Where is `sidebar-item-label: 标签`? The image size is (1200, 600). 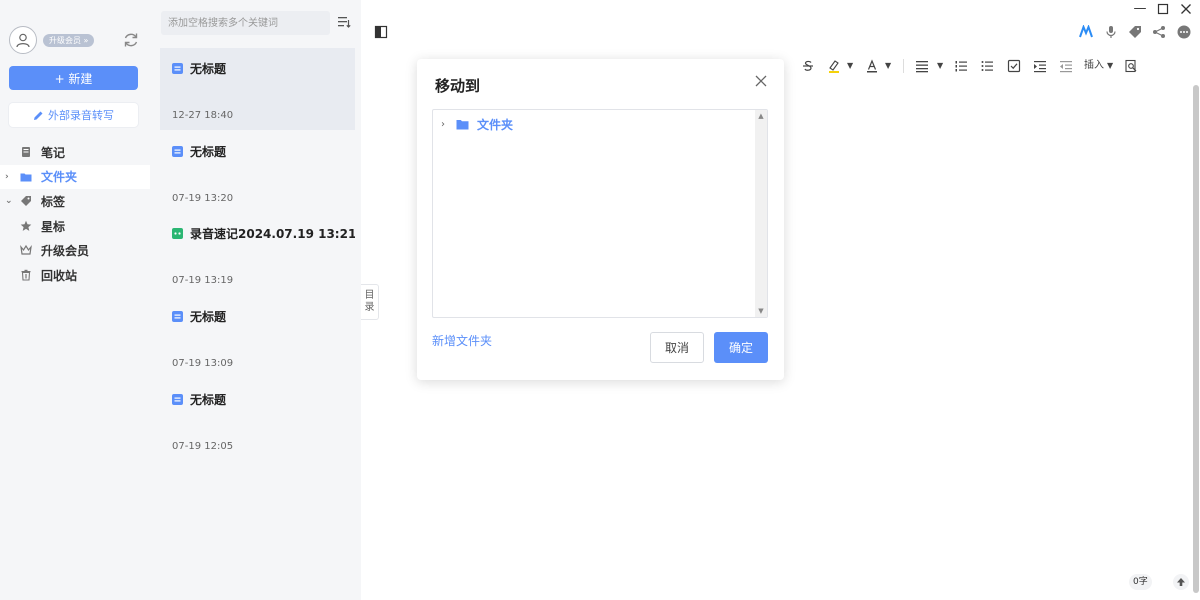 sidebar-item-label: 标签 is located at coordinates (53, 201).